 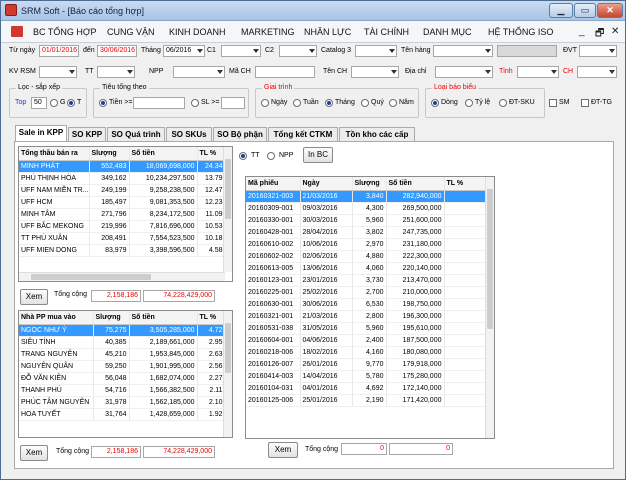 I want to click on mdi-close-button: ✕, so click(x=615, y=31).